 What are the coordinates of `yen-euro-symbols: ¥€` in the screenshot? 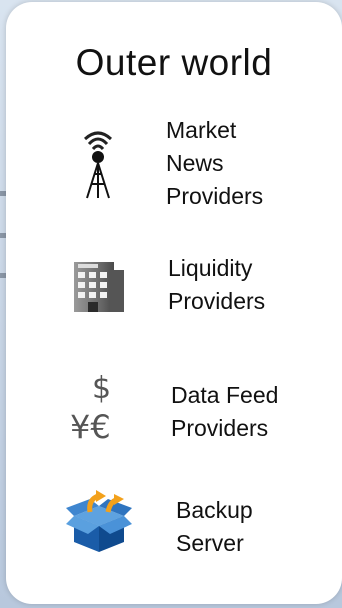 It's located at (90, 427).